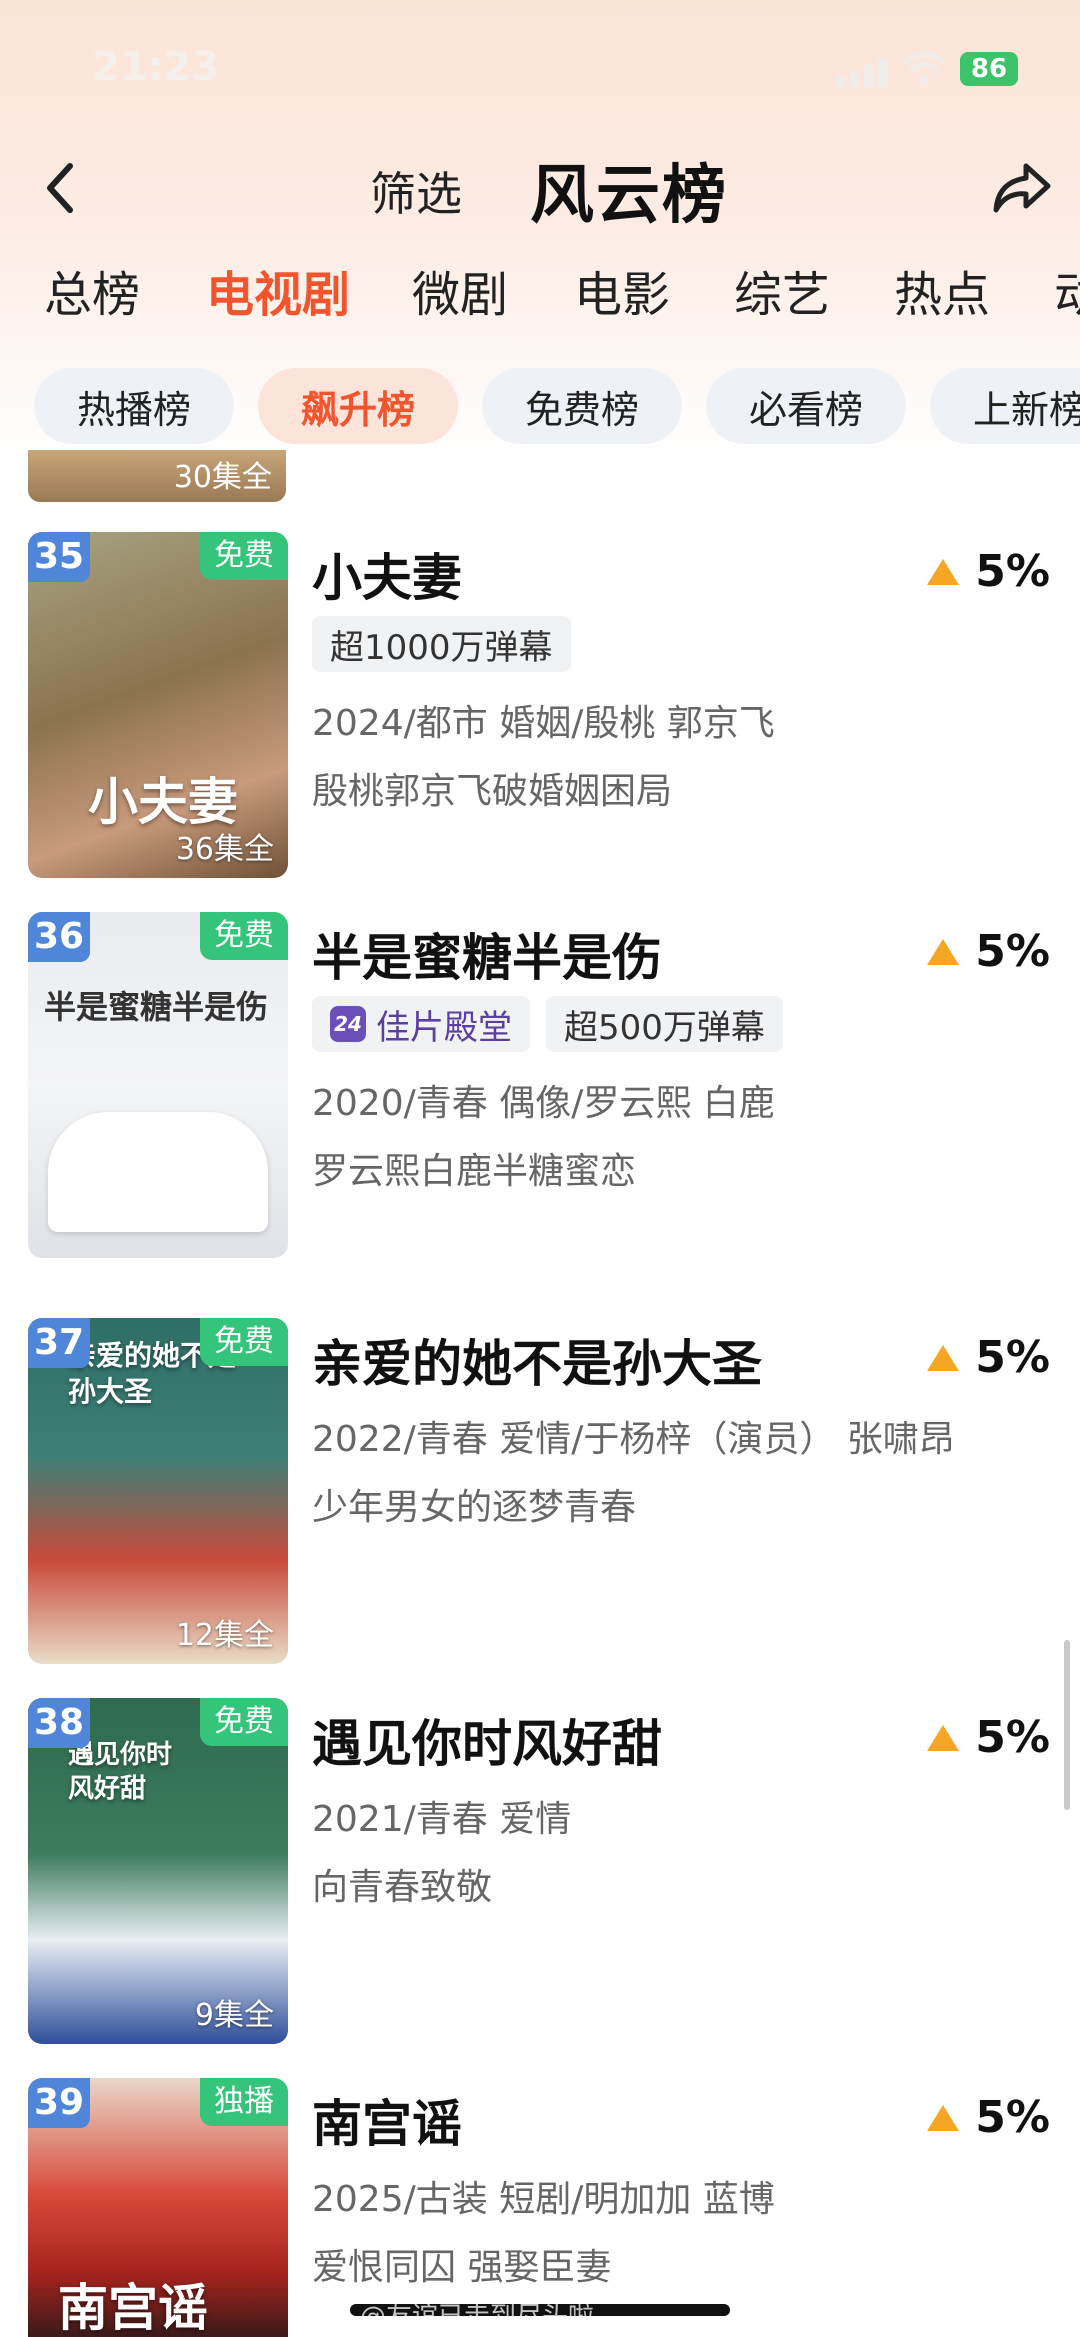 Image resolution: width=1080 pixels, height=2337 pixels. What do you see at coordinates (278, 290) in the screenshot?
I see `tab-tv-series: 电视剧` at bounding box center [278, 290].